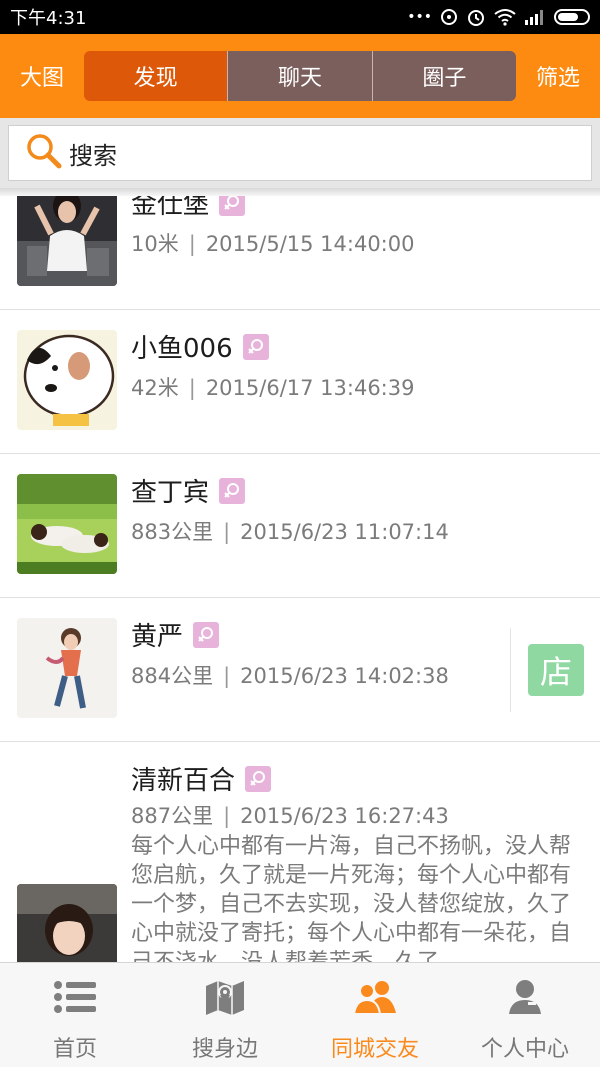  I want to click on status-time: 下午4:31, so click(48, 18).